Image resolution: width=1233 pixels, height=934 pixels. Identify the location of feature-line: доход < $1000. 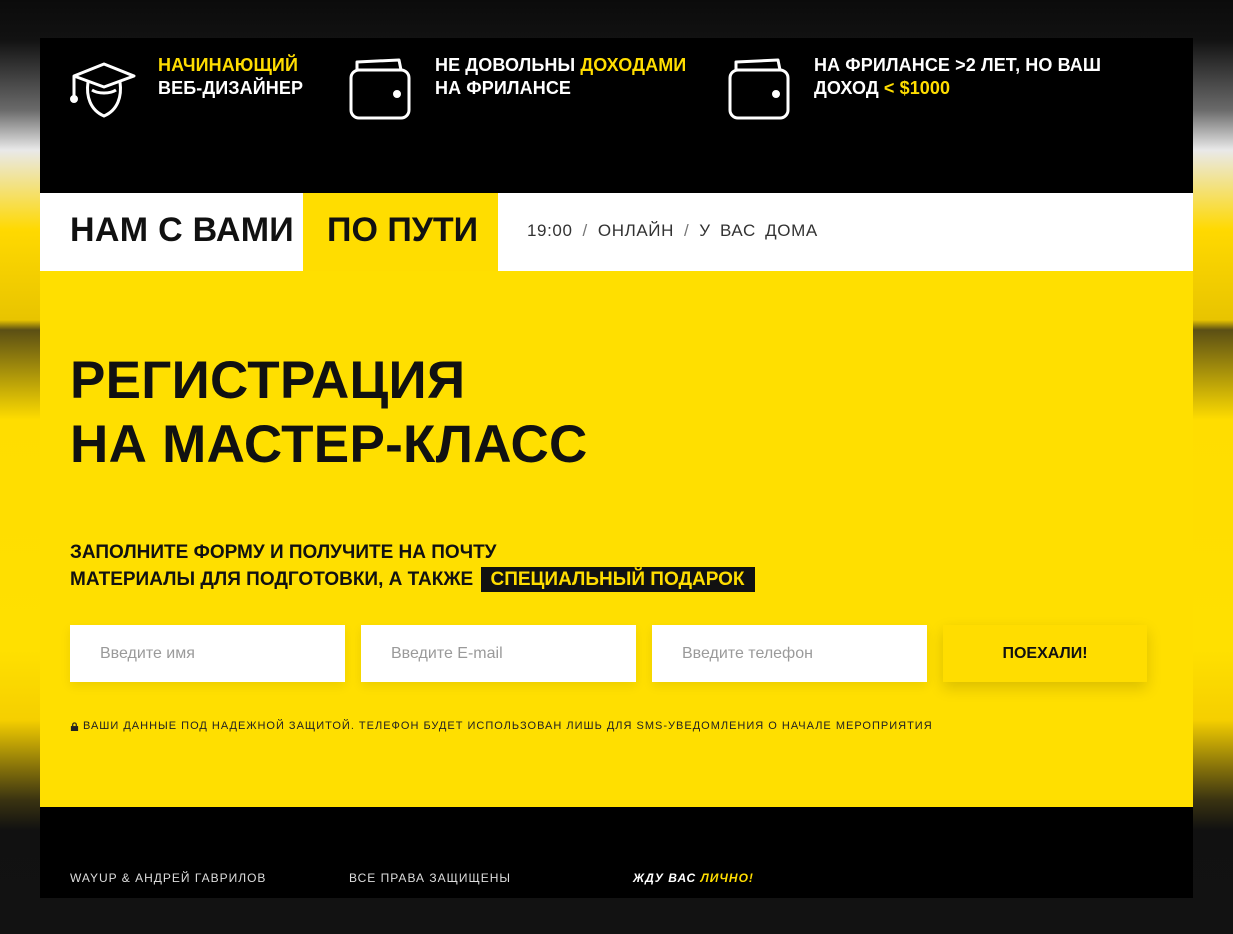
(957, 88).